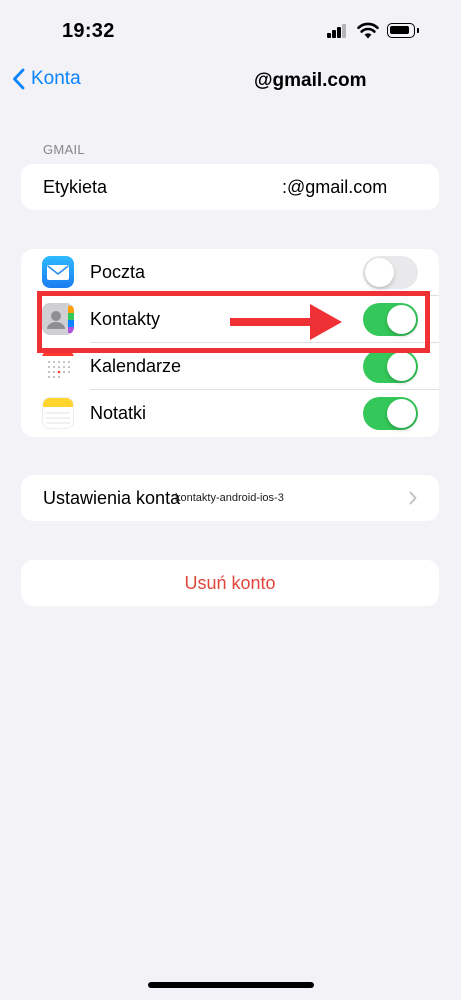 This screenshot has height=1000, width=461. What do you see at coordinates (390, 366) in the screenshot?
I see `calendars-toggle` at bounding box center [390, 366].